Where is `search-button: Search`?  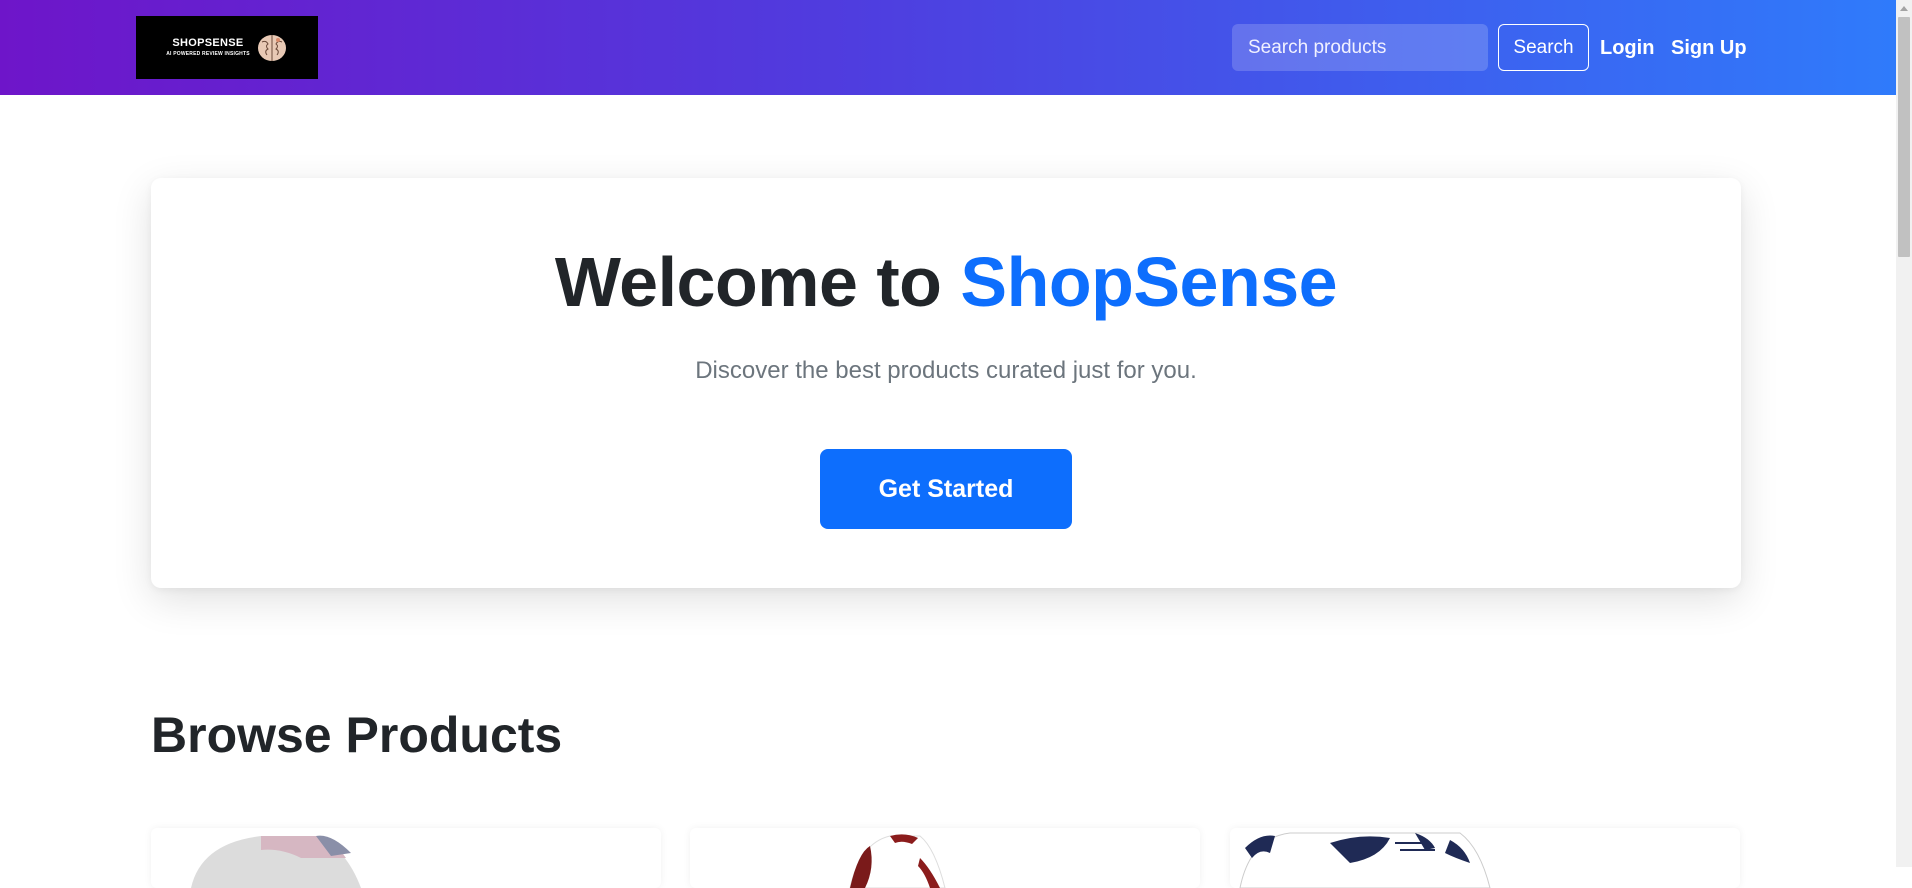 search-button: Search is located at coordinates (1543, 47).